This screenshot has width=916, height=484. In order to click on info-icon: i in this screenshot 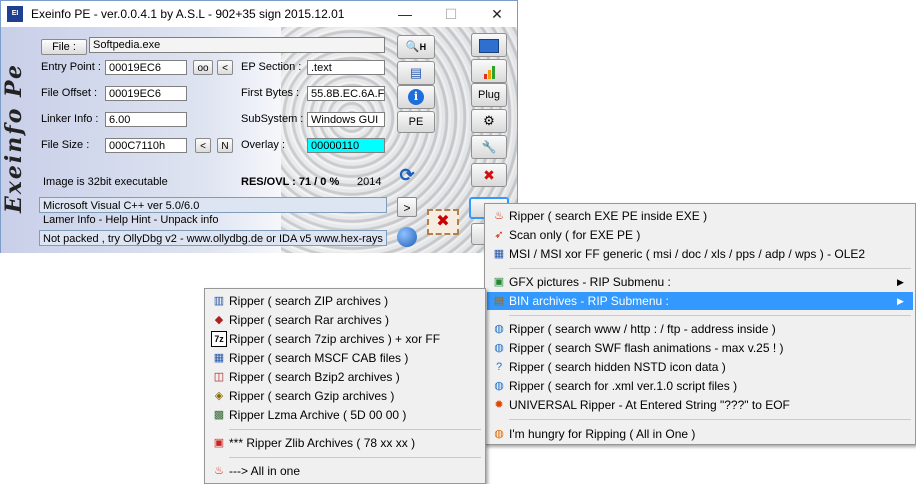, I will do `click(416, 97)`.